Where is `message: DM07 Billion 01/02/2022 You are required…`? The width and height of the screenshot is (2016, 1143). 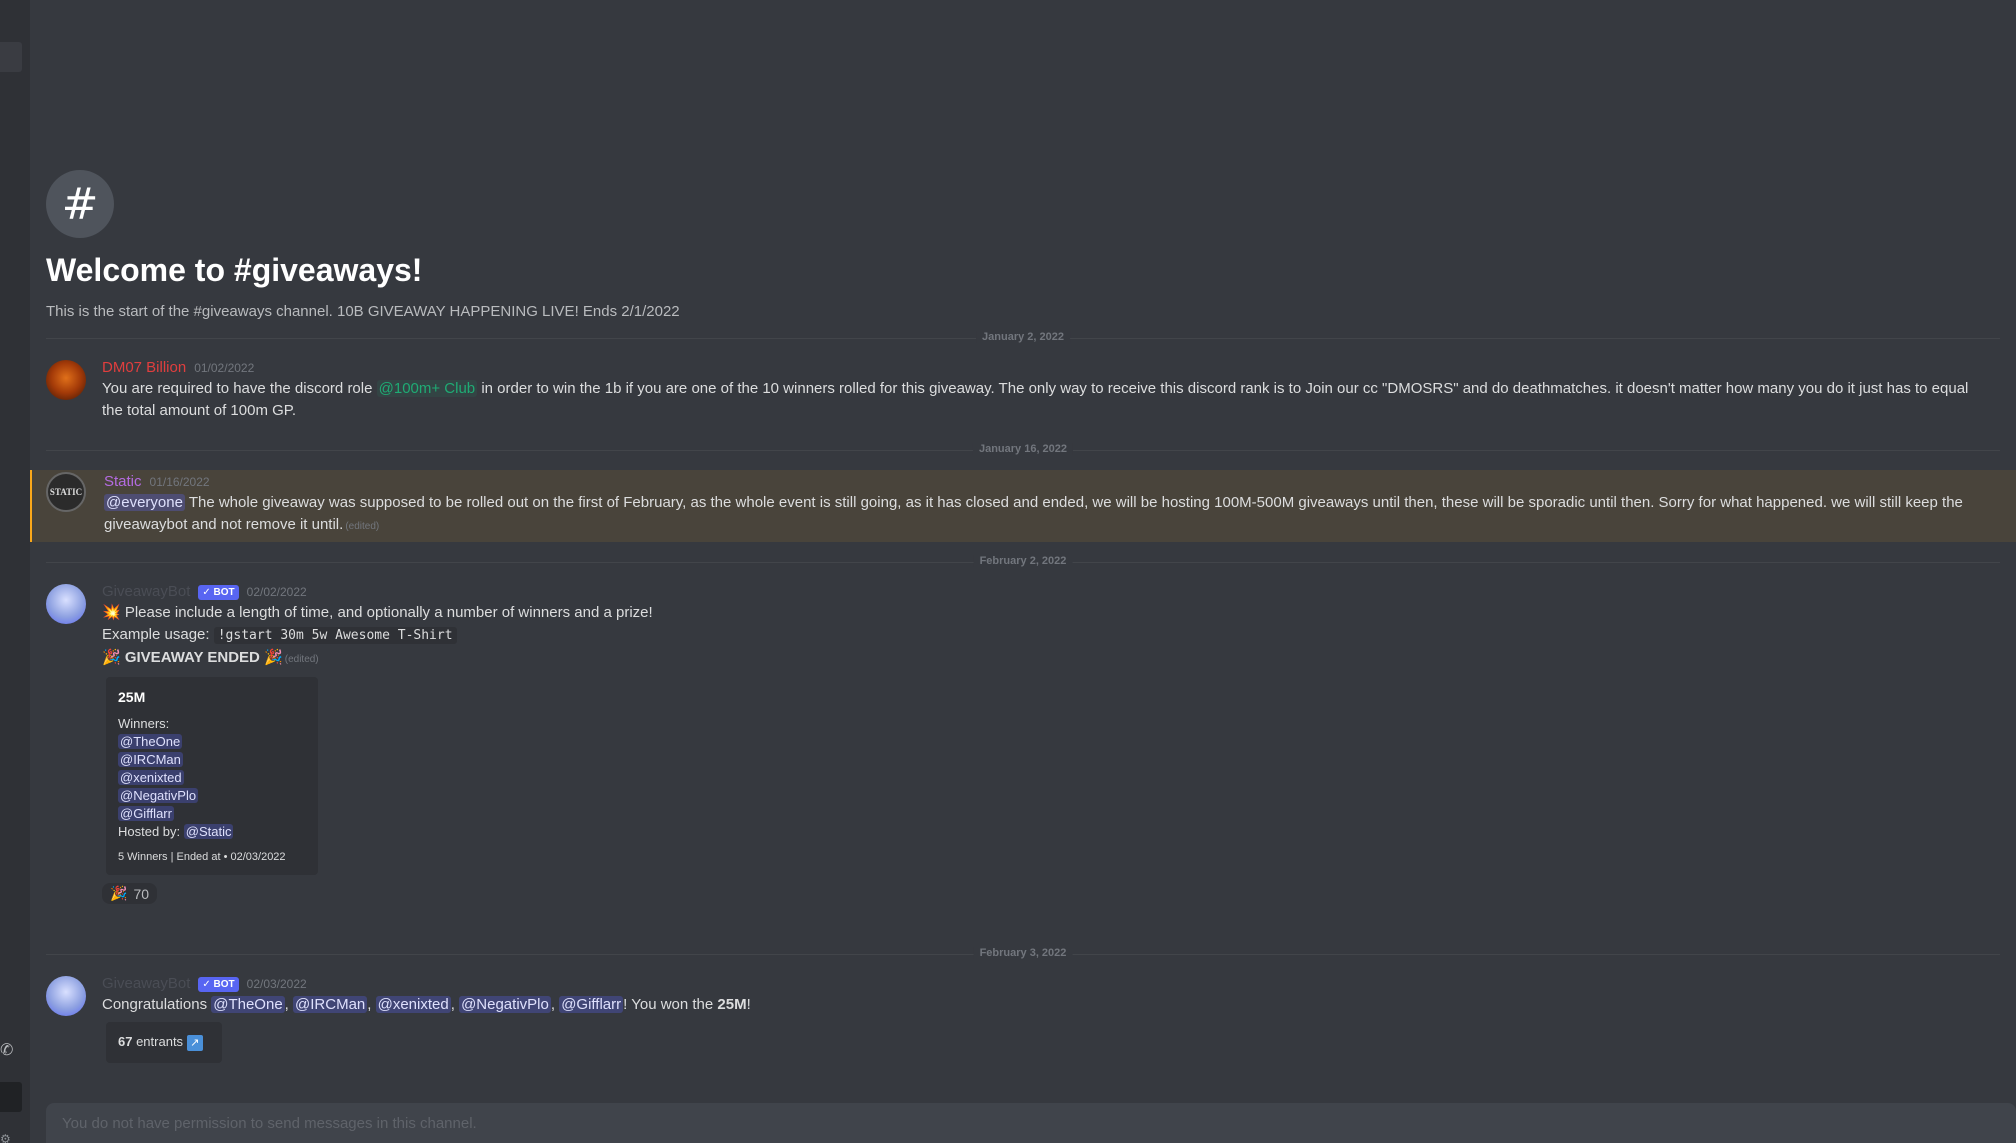 message: DM07 Billion 01/02/2022 You are required… is located at coordinates (1023, 390).